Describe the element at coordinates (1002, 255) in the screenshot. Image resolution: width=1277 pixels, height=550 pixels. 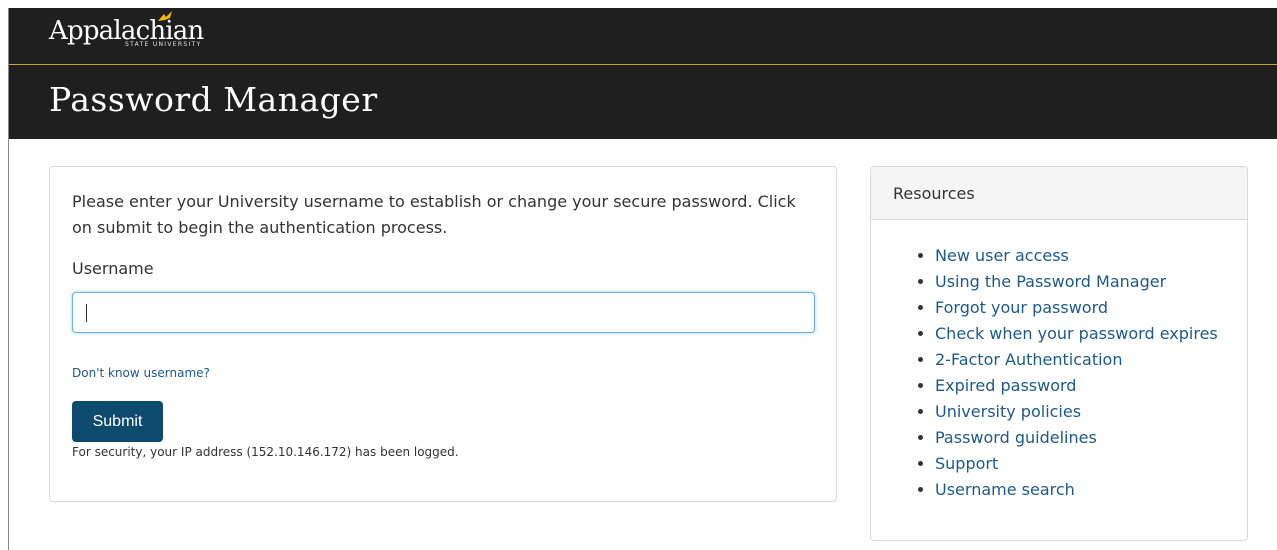
I see `resource-link-new-user-access: New user access` at that location.